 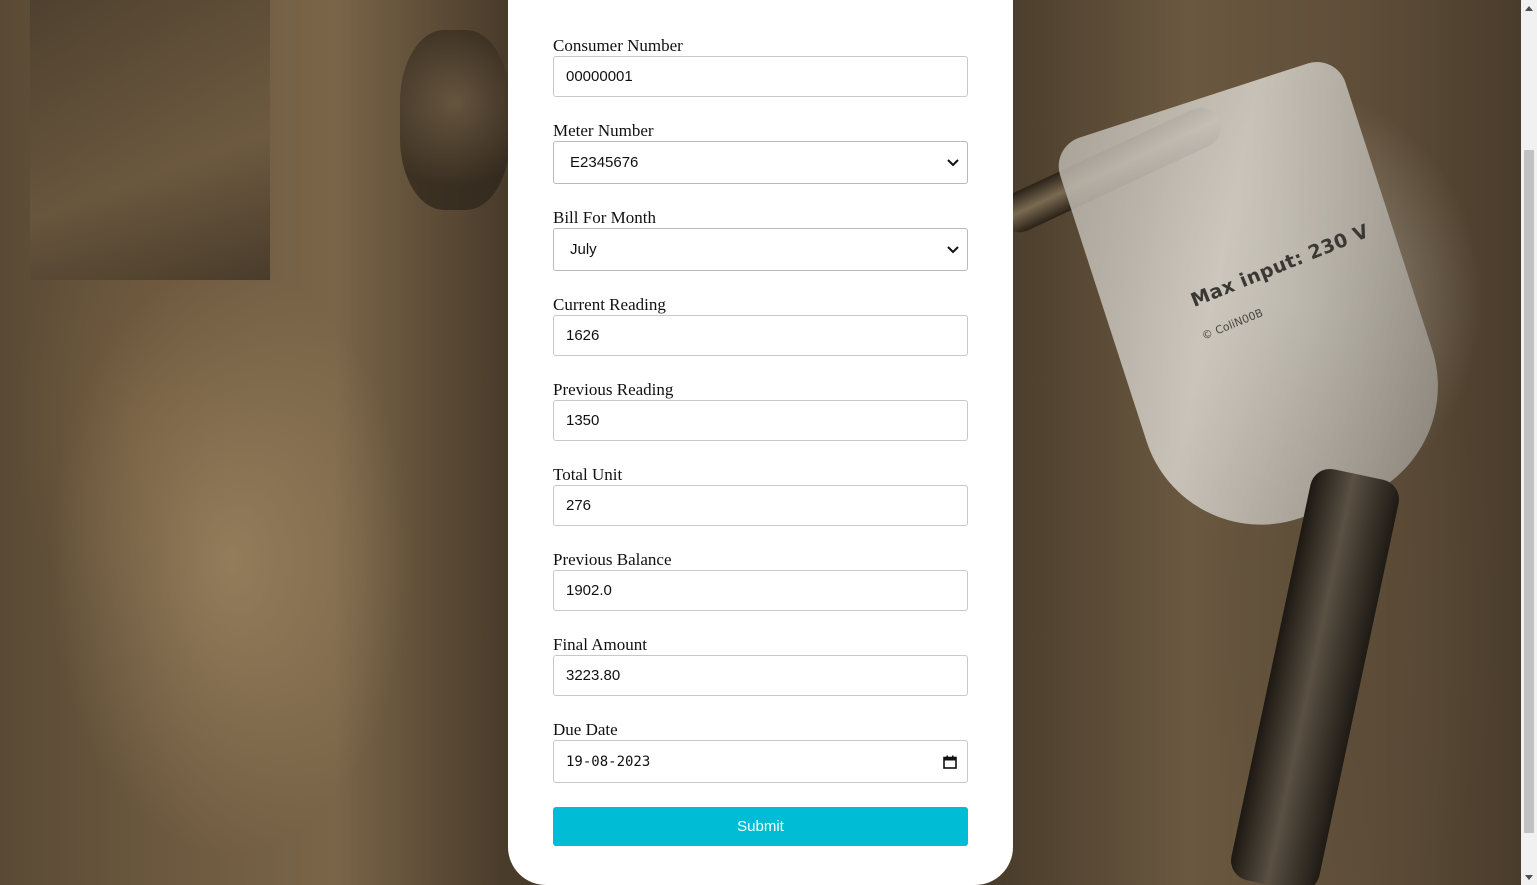 I want to click on previous-reading-label: Previous Reading, so click(x=613, y=389).